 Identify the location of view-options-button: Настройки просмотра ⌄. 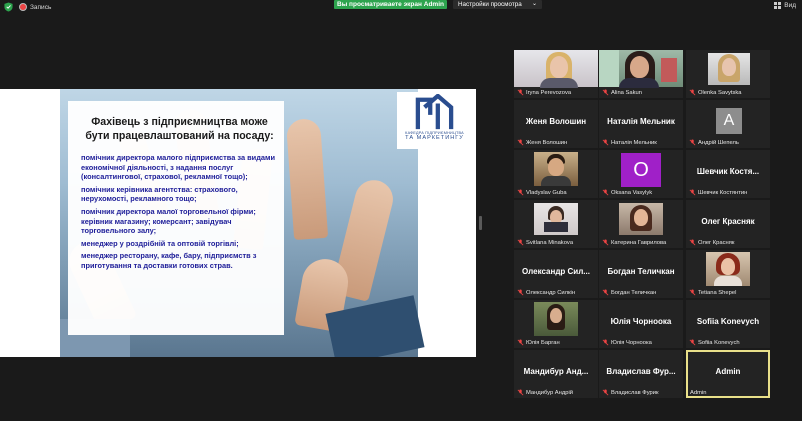
(497, 4).